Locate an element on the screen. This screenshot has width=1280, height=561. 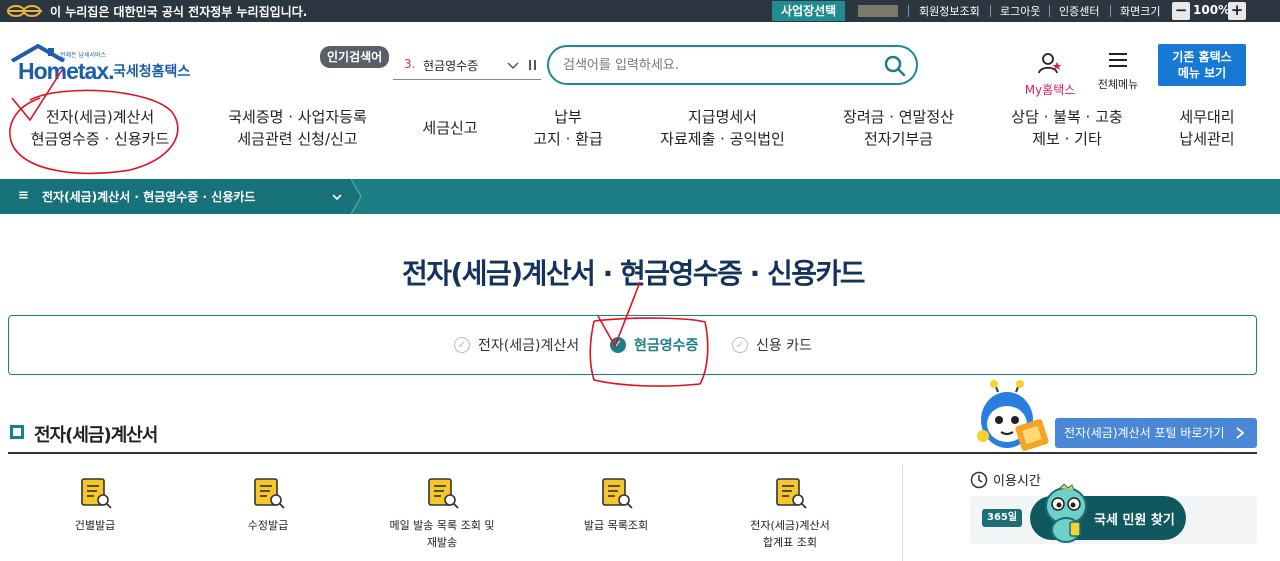
service-label: 발급 목록조회 is located at coordinates (616, 525).